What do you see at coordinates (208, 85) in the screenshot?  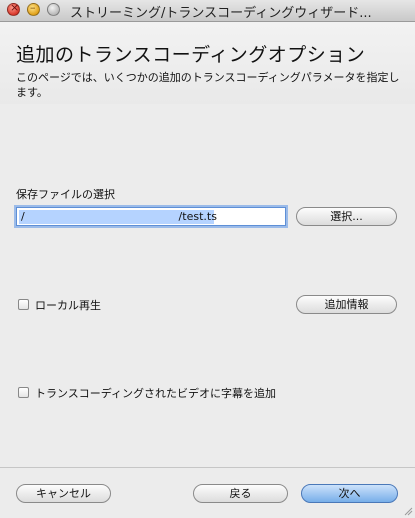 I see `page-description: このページでは、いくつかの追加のトランスコーディングパラメータを指定します。` at bounding box center [208, 85].